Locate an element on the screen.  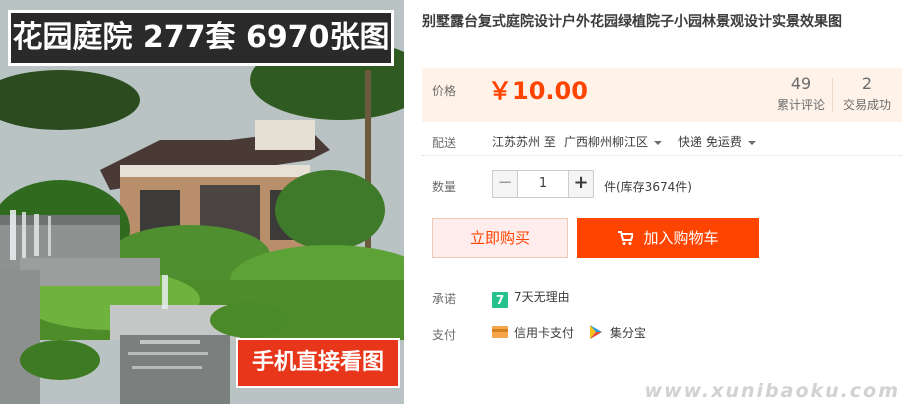
jifenbao-icon is located at coordinates (596, 332).